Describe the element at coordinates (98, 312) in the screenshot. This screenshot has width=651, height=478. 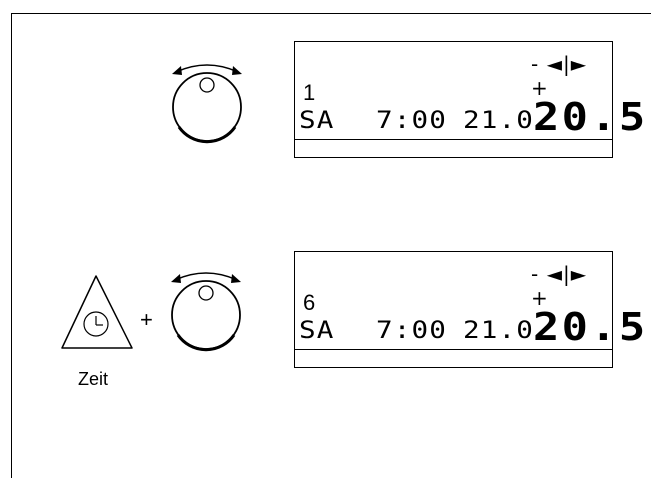
I see `clock-button-icon` at that location.